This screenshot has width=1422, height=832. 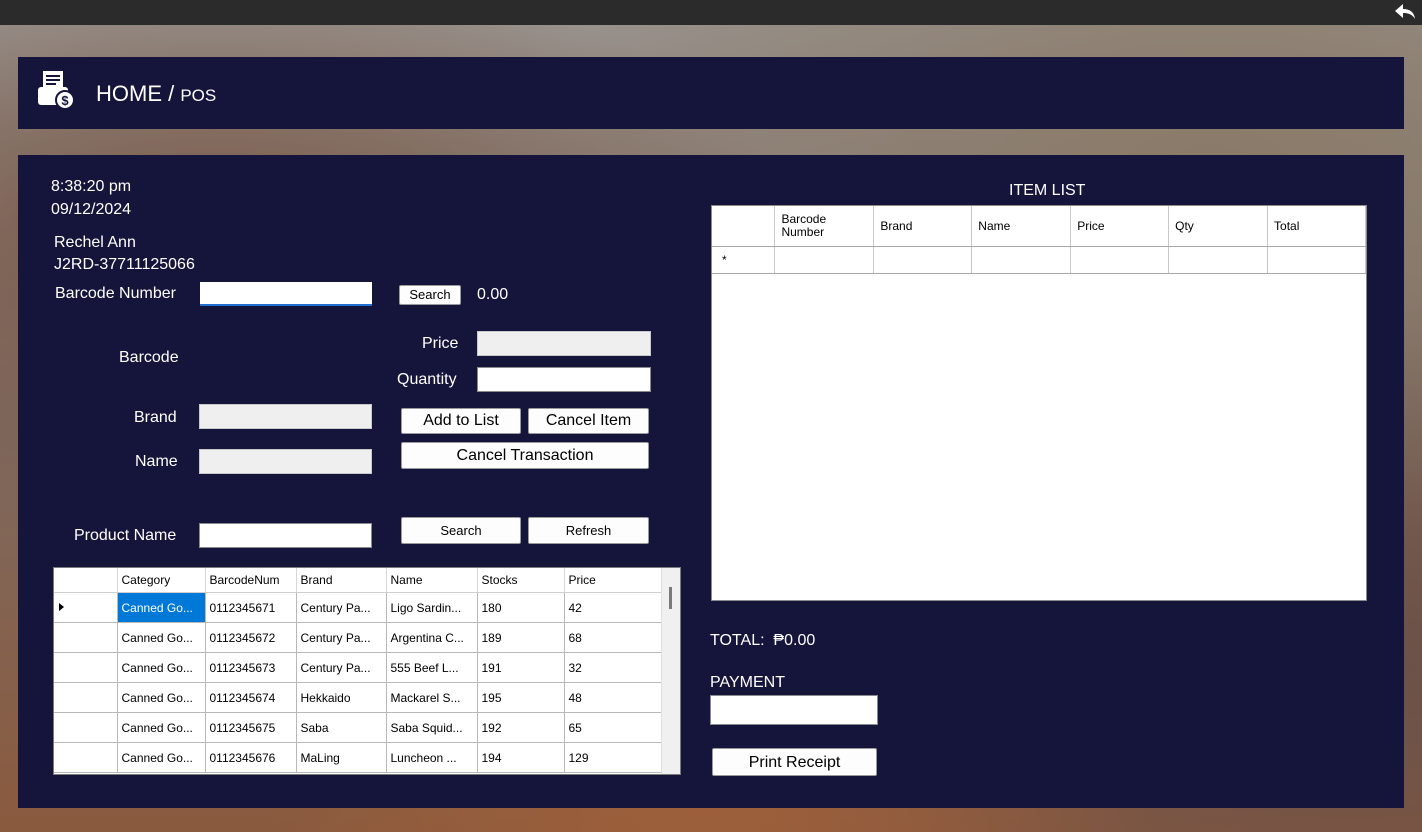 What do you see at coordinates (614, 637) in the screenshot?
I see `table-cell: 68` at bounding box center [614, 637].